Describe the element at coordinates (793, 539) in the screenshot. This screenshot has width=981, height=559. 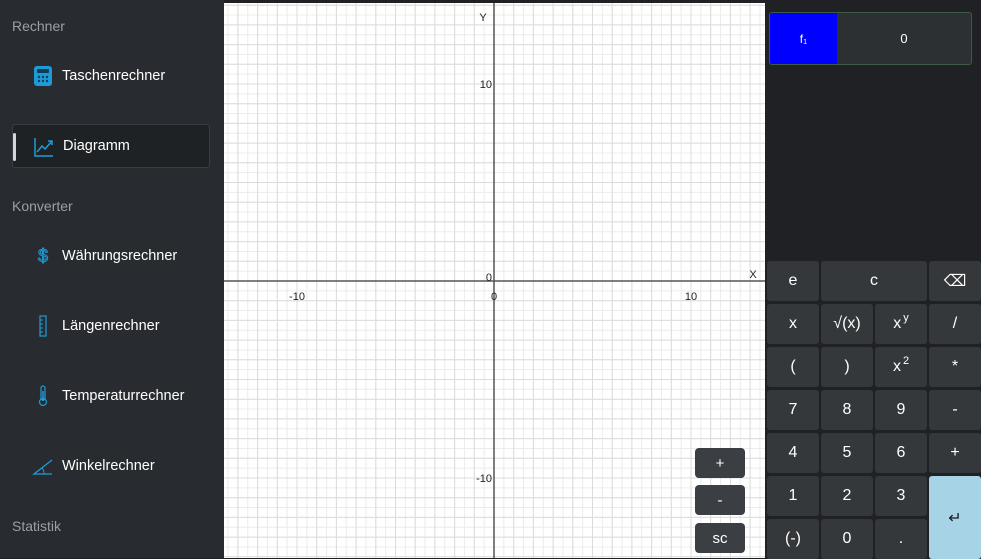
I see `key-negate: (-)` at that location.